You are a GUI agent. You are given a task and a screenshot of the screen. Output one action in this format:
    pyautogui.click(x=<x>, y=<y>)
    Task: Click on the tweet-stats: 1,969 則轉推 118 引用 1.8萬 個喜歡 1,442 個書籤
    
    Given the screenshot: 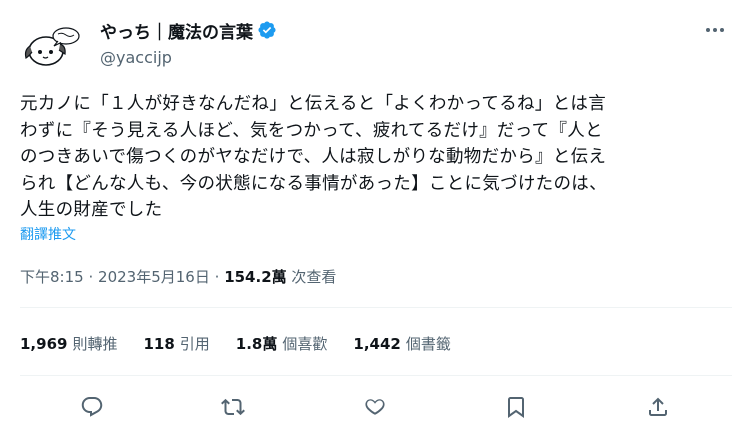 What is the action you would take?
    pyautogui.click(x=248, y=343)
    